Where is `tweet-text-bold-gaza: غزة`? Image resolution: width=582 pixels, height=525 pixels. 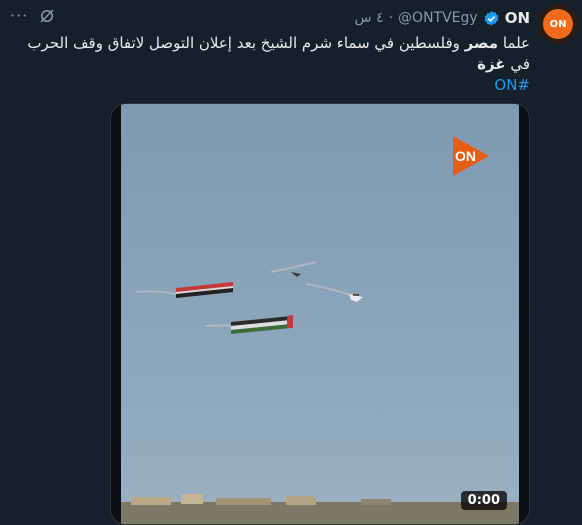
tweet-text-bold-gaza: غزة is located at coordinates (491, 64).